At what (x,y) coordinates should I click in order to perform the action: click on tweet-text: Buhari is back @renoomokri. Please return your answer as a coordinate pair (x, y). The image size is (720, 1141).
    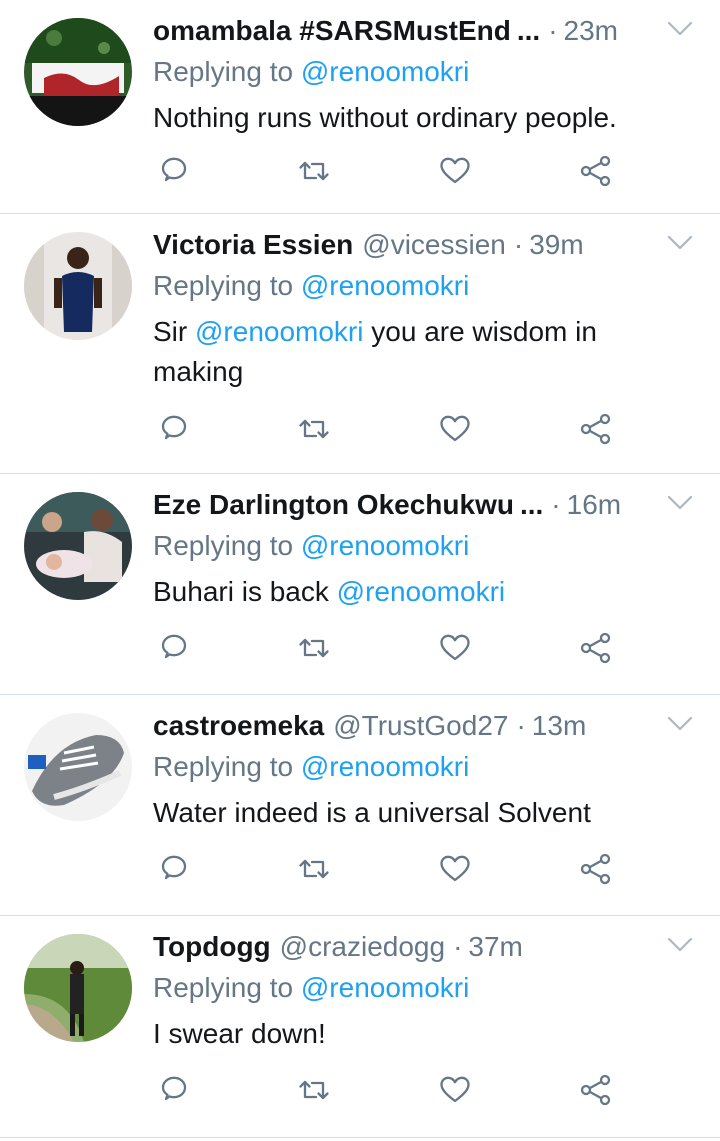
    Looking at the image, I should click on (406, 592).